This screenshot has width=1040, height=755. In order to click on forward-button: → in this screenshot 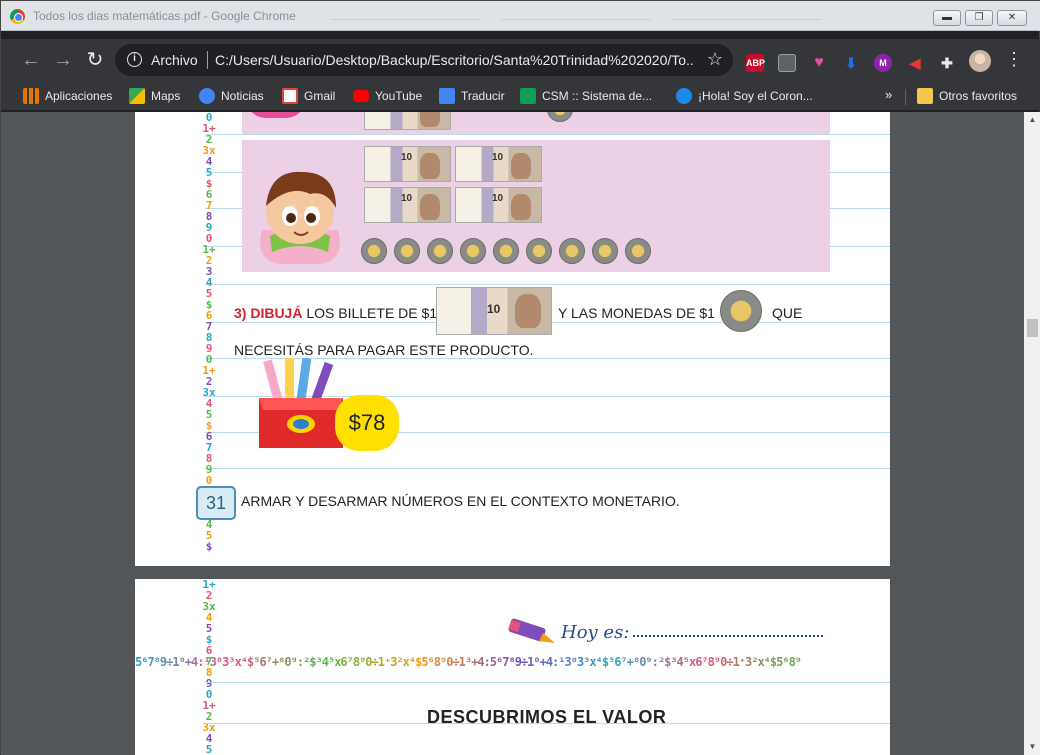, I will do `click(63, 61)`.